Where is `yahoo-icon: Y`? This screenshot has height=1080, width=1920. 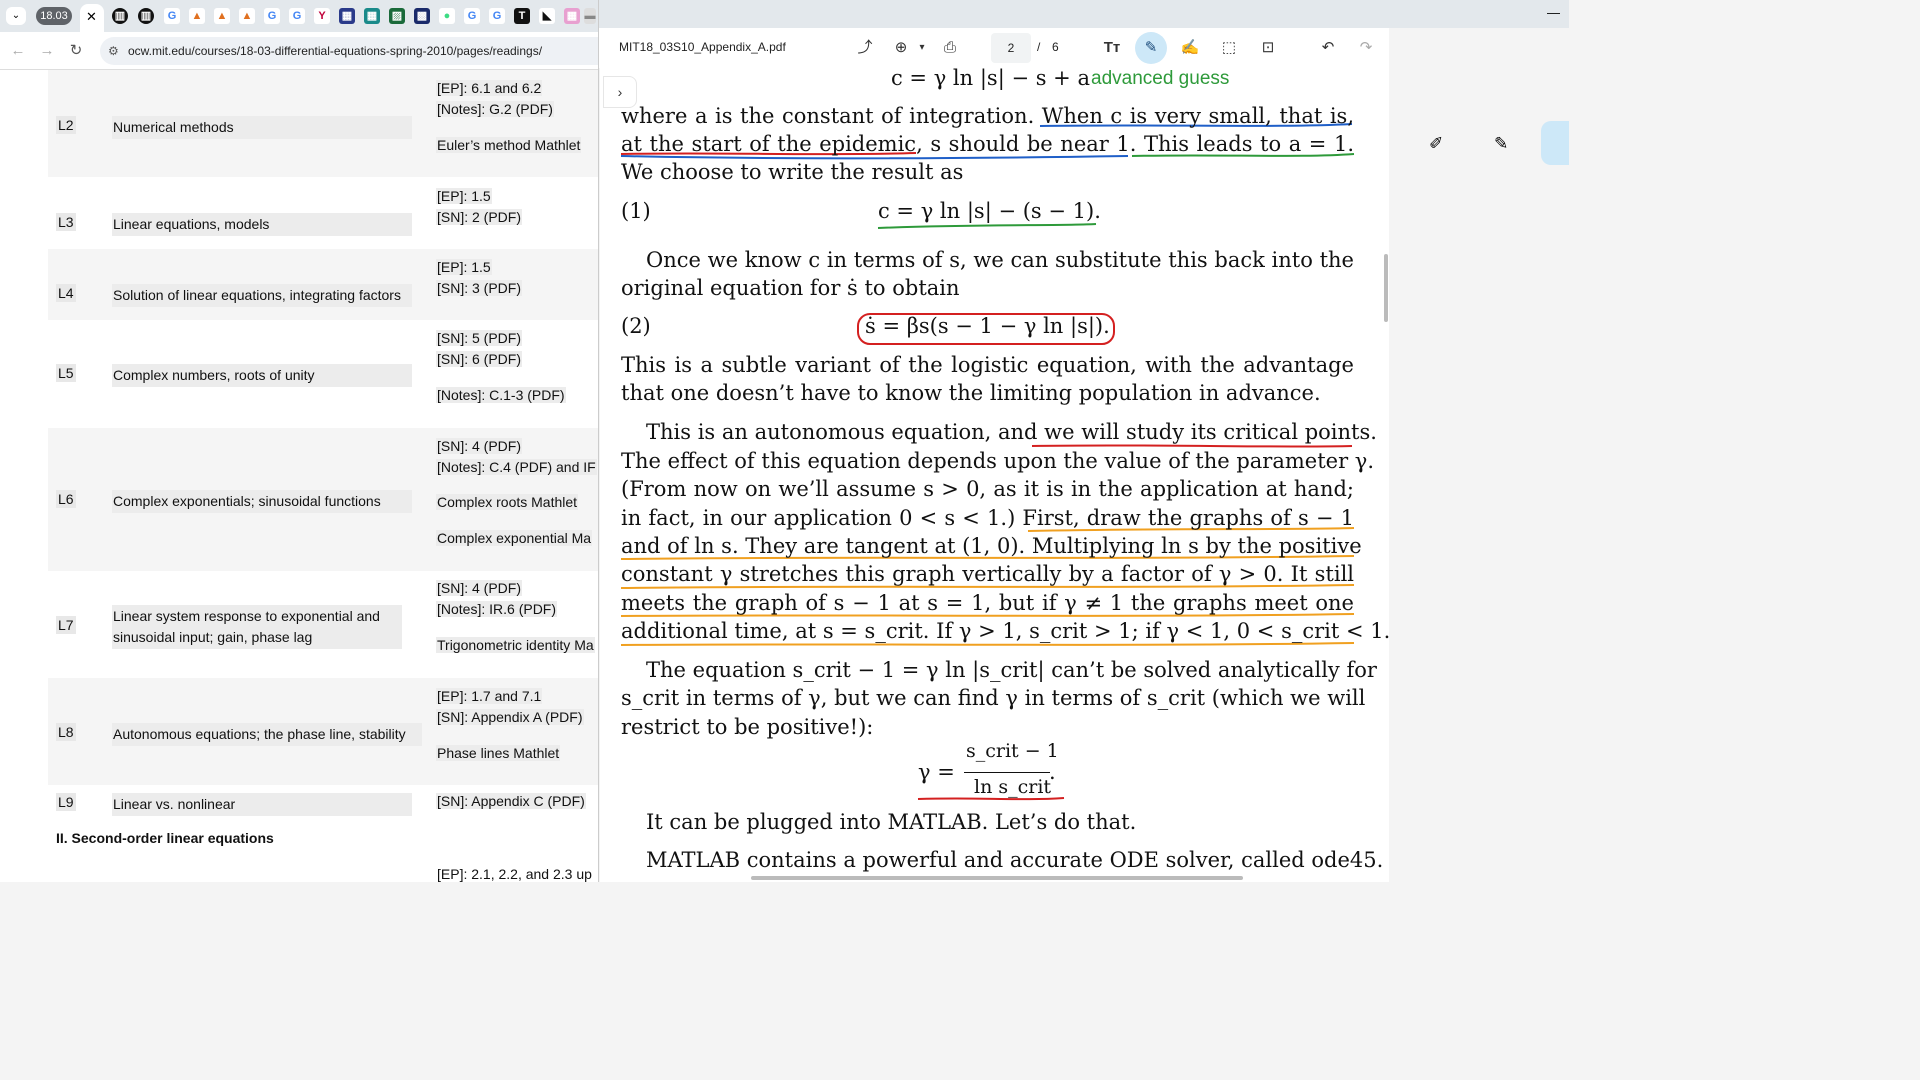 yahoo-icon: Y is located at coordinates (322, 16).